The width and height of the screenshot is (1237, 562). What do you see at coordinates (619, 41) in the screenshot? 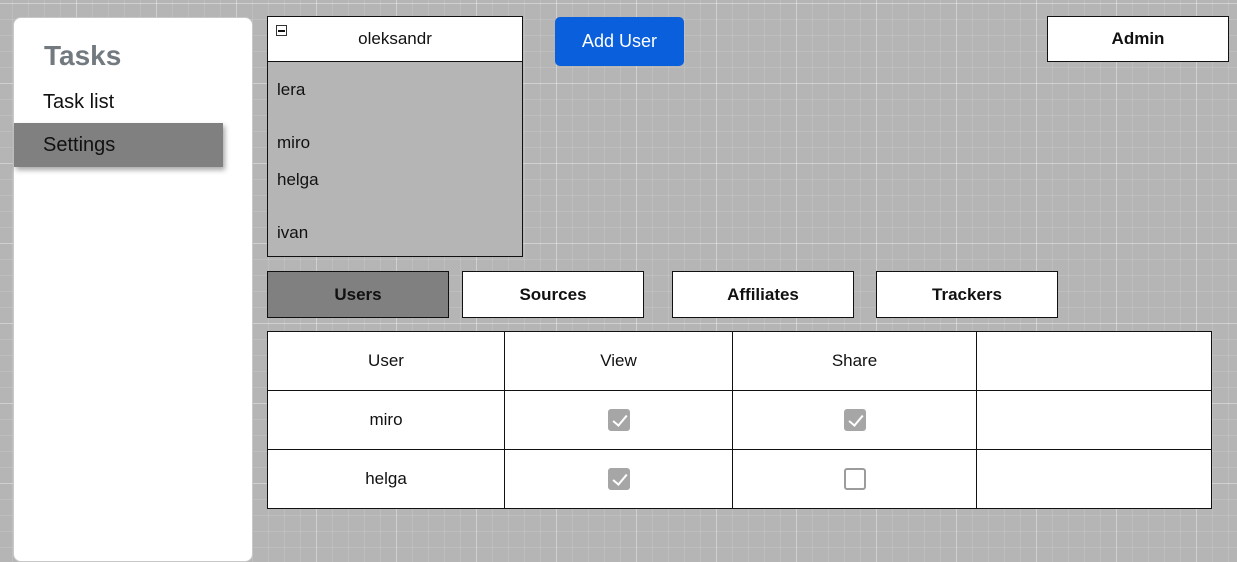
I see `add-user-button: Add User` at bounding box center [619, 41].